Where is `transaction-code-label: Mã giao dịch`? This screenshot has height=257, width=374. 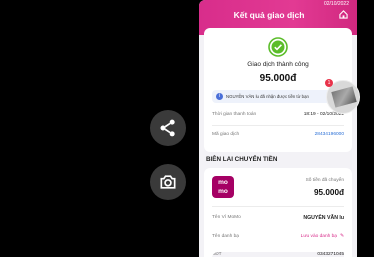
transaction-code-label: Mã giao dịch is located at coordinates (226, 134).